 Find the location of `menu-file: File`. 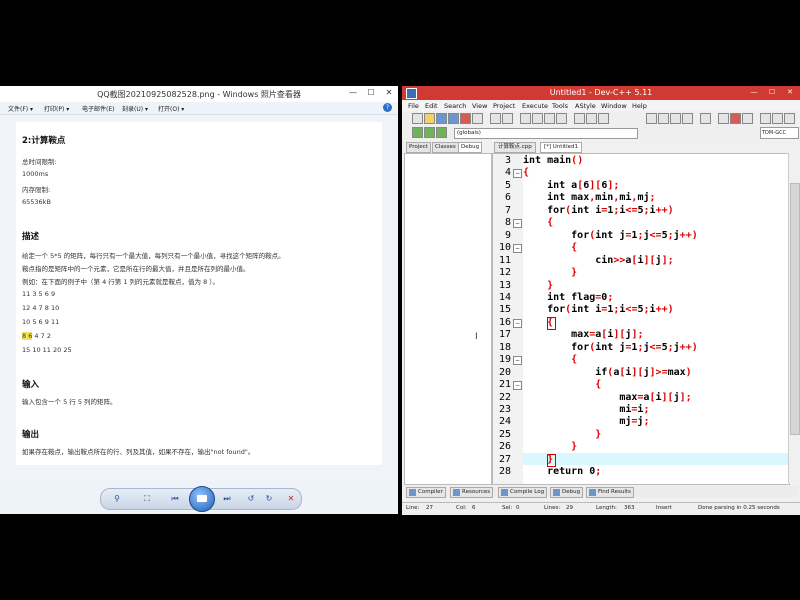

menu-file: File is located at coordinates (413, 106).